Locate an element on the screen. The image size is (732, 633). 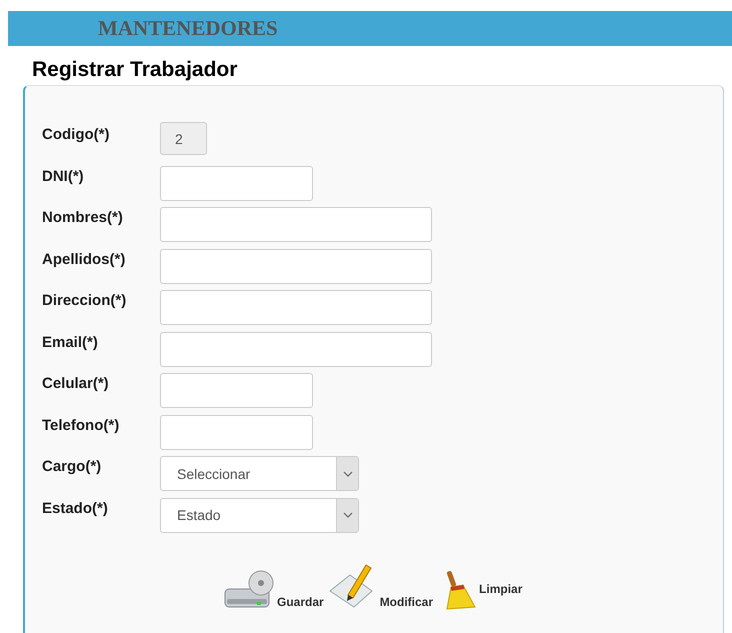
disk-drive-icon is located at coordinates (249, 589).